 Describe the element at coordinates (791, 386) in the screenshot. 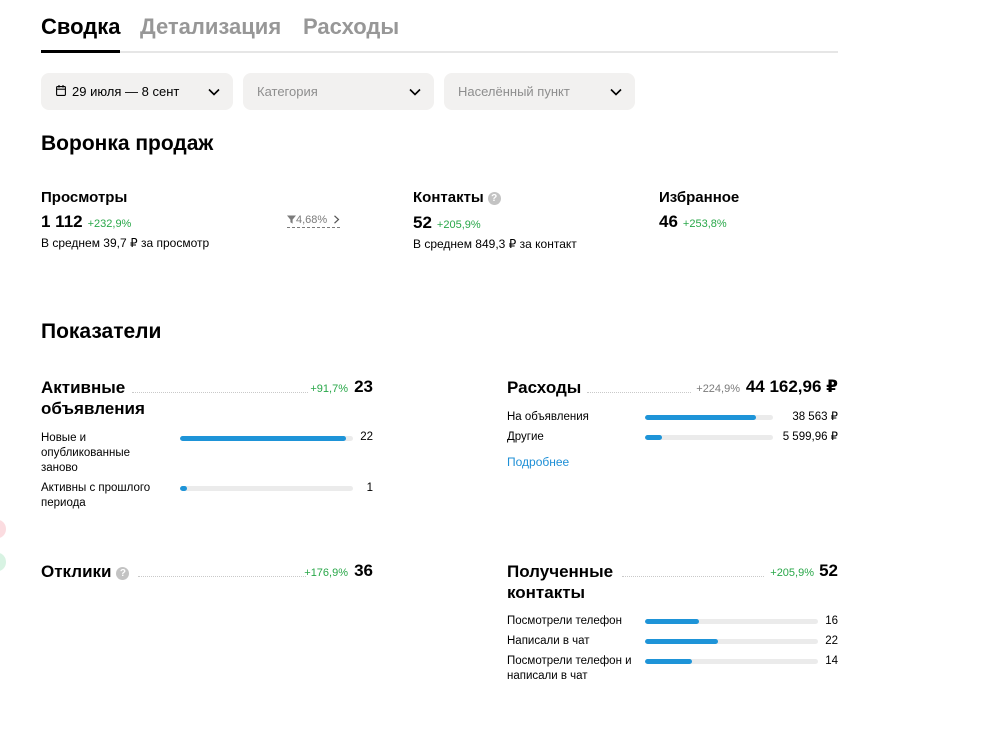

I see `expenses-value: 44 162,96 ₽` at that location.